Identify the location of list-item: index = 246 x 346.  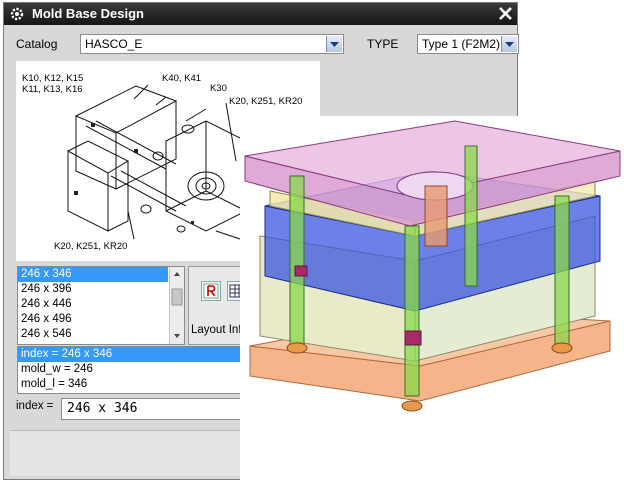
(138, 354).